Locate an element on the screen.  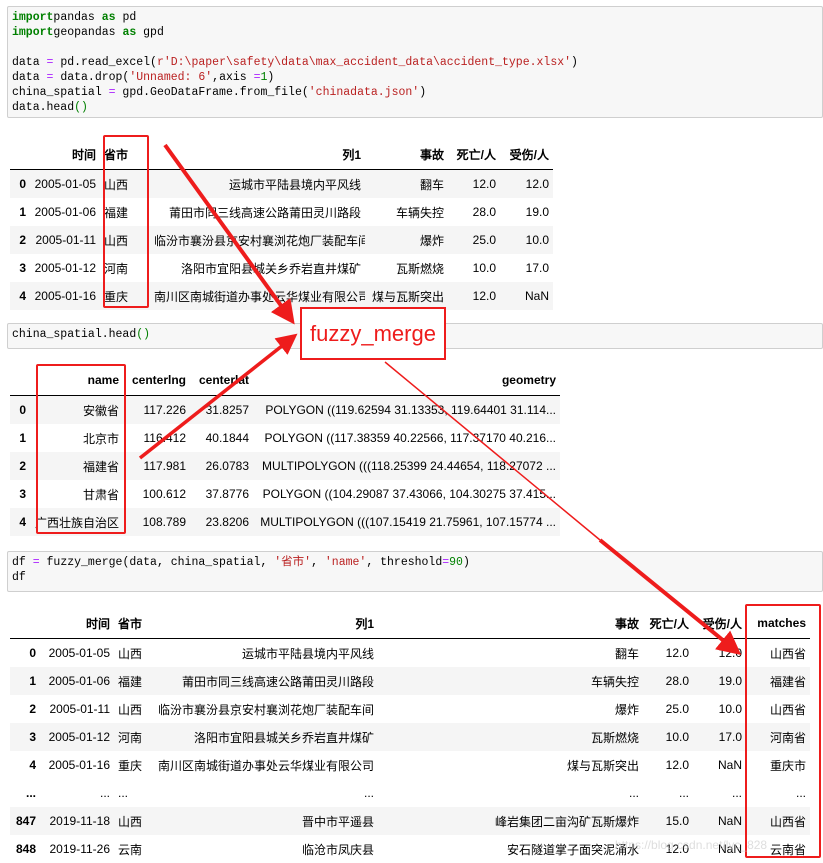
code-token: ,axis is located at coordinates (233, 77).